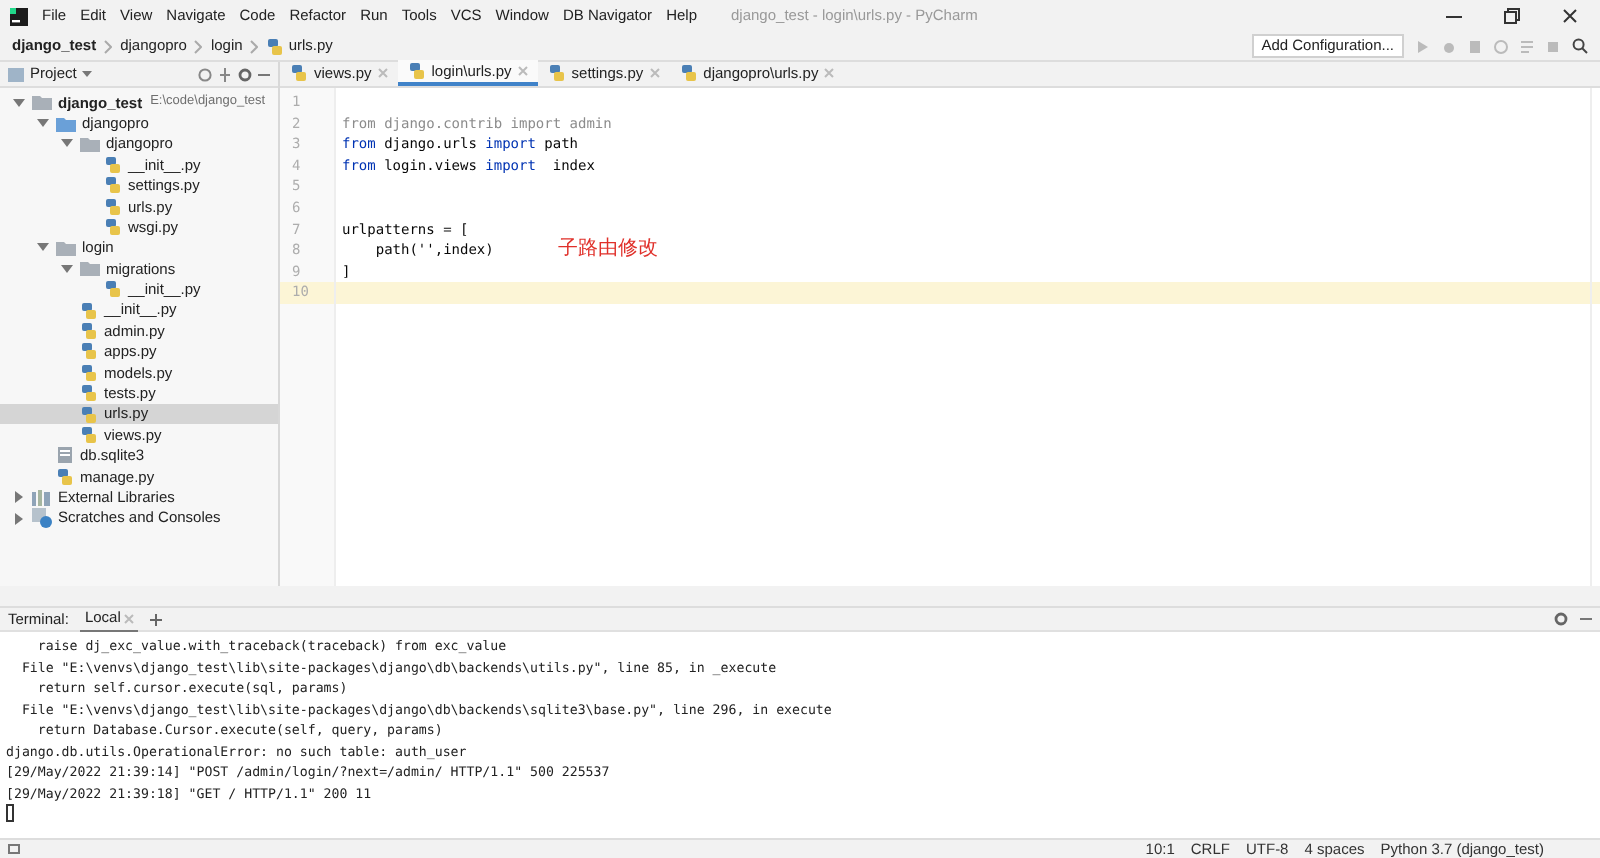 This screenshot has height=858, width=1600. Describe the element at coordinates (205, 74) in the screenshot. I see `locate-icon` at that location.